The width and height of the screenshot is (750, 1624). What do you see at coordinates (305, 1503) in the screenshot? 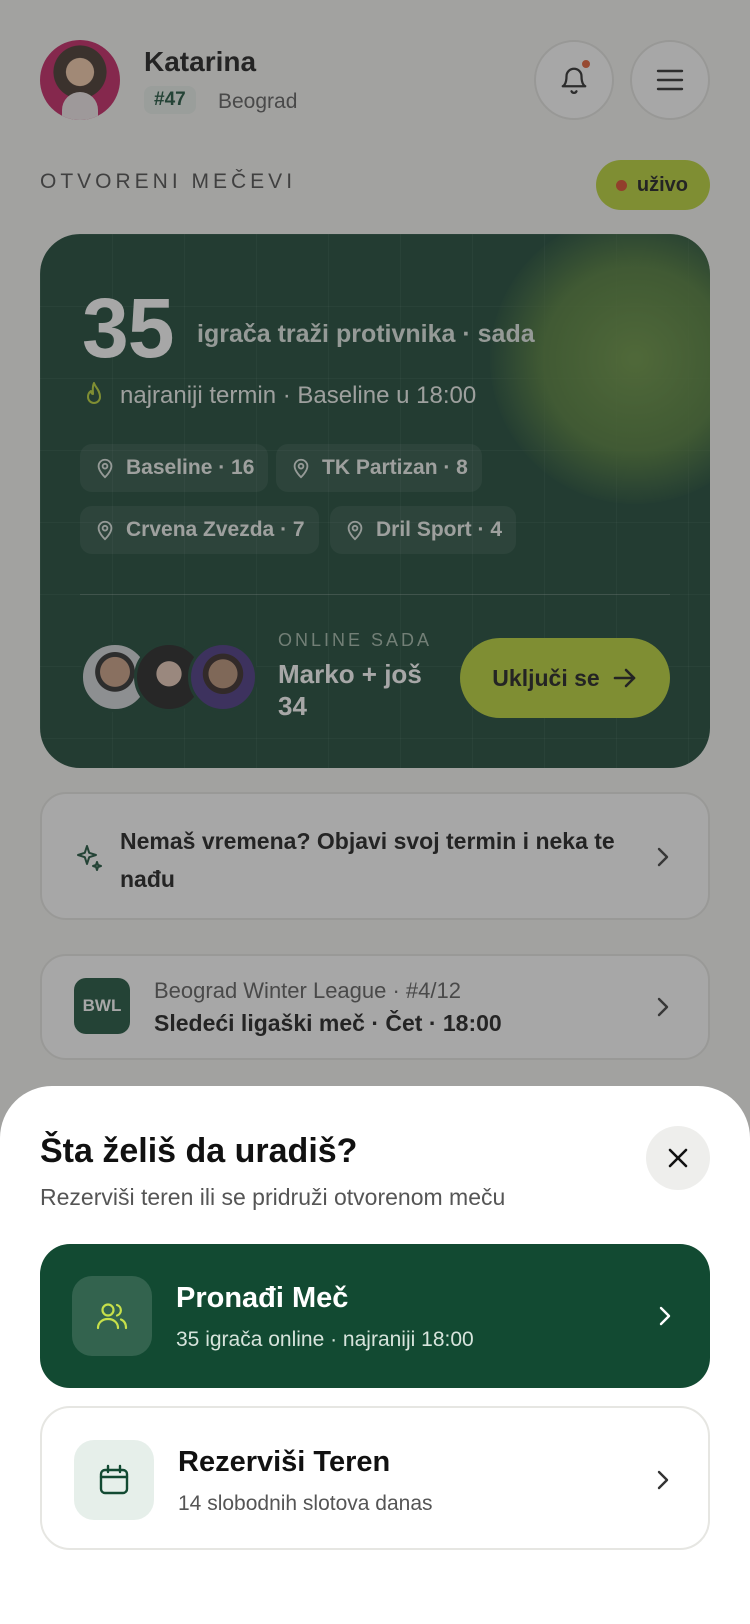
I see `action-description: 14 slobodnih slotova danas` at bounding box center [305, 1503].